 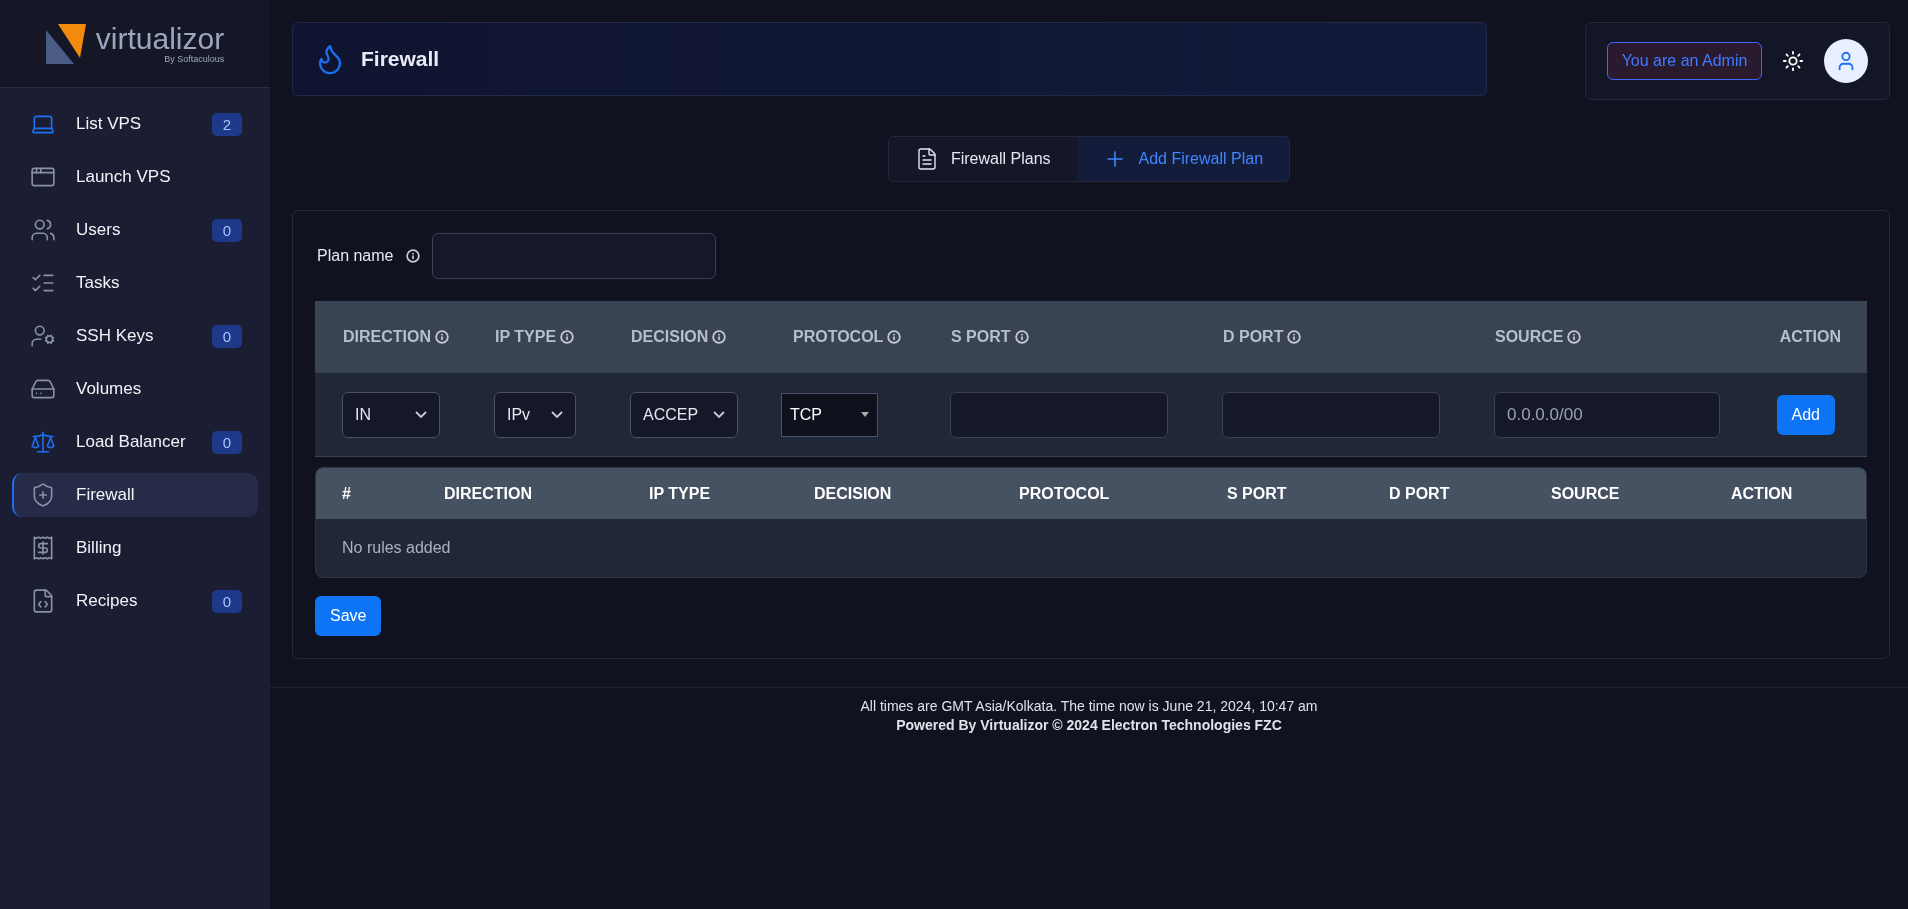 I want to click on sidebar-item: Billing, so click(x=135, y=548).